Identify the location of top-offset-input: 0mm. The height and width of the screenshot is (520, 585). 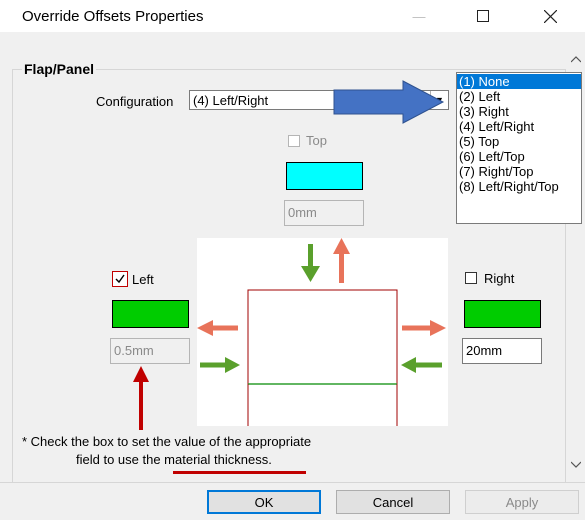
(324, 213).